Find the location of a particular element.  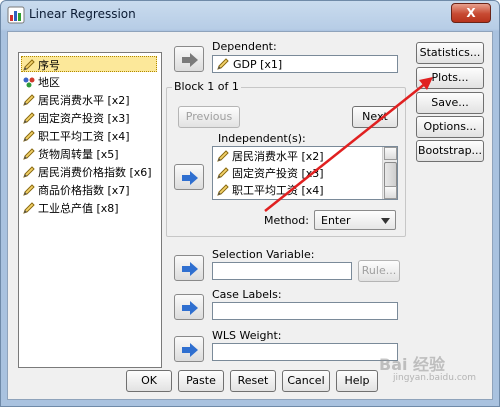

watermark-url: jingyan.baidu.com is located at coordinates (435, 378).